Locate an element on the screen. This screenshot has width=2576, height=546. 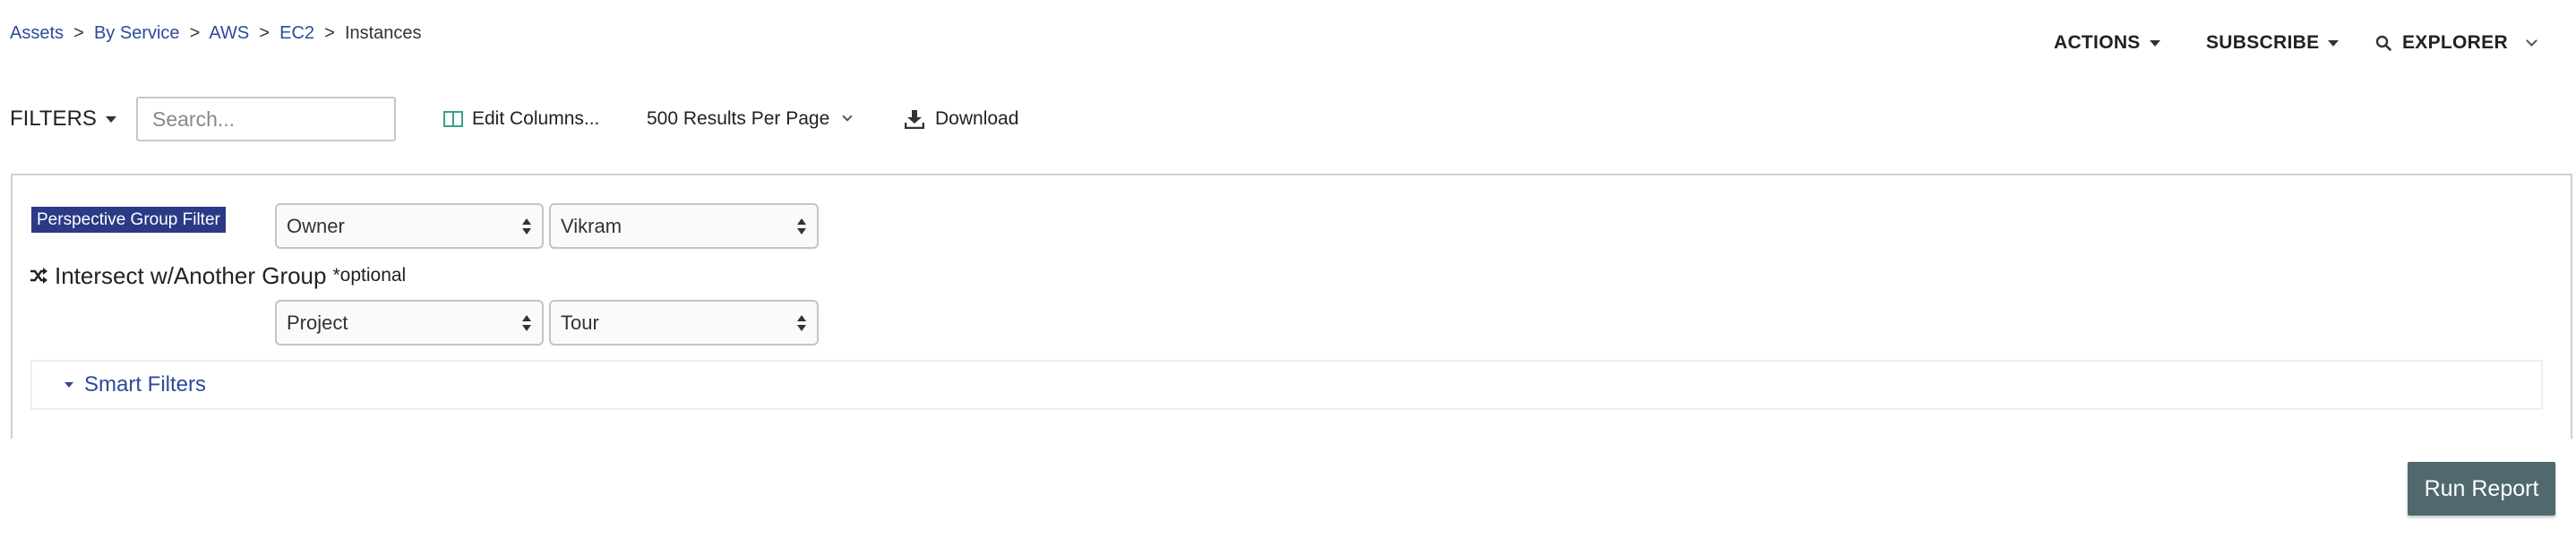
results-per-page-dropdown: 500 Results Per Page is located at coordinates (750, 119).